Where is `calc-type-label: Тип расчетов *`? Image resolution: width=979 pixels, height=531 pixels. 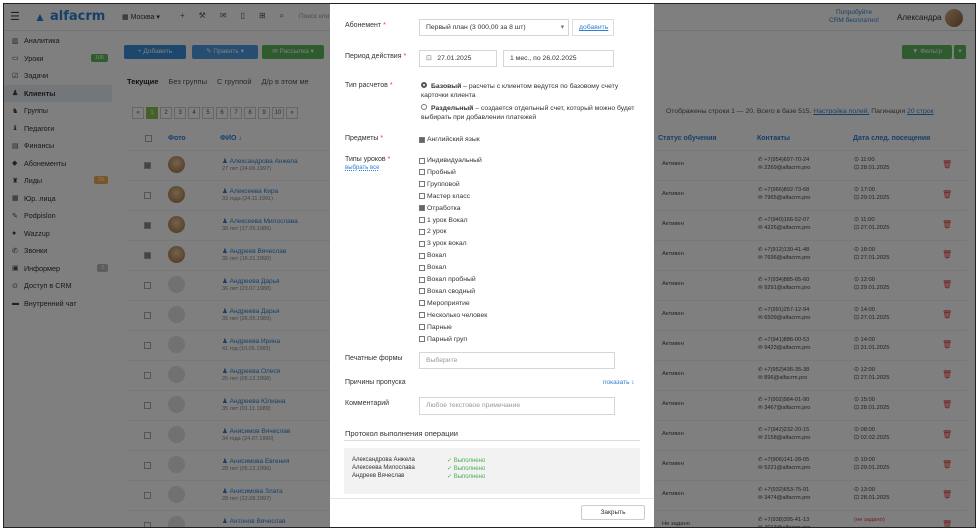 calc-type-label: Тип расчетов * is located at coordinates (369, 85).